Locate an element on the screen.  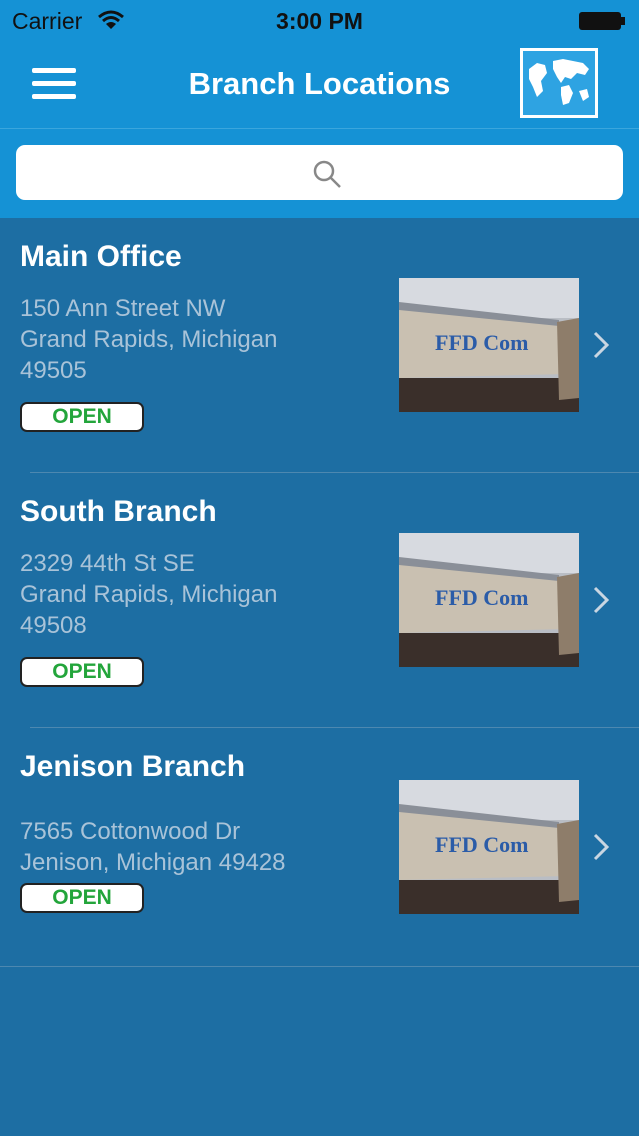
nav-bar: Branch Locations is located at coordinates (319, 85).